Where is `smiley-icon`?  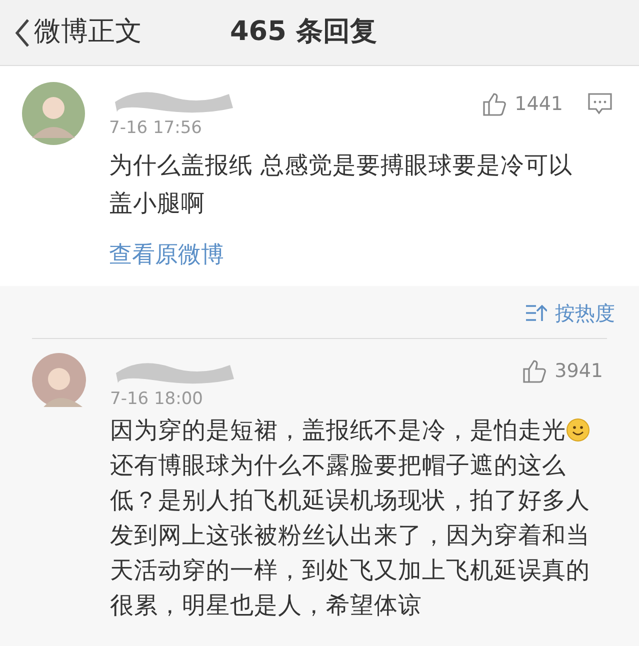 smiley-icon is located at coordinates (578, 430).